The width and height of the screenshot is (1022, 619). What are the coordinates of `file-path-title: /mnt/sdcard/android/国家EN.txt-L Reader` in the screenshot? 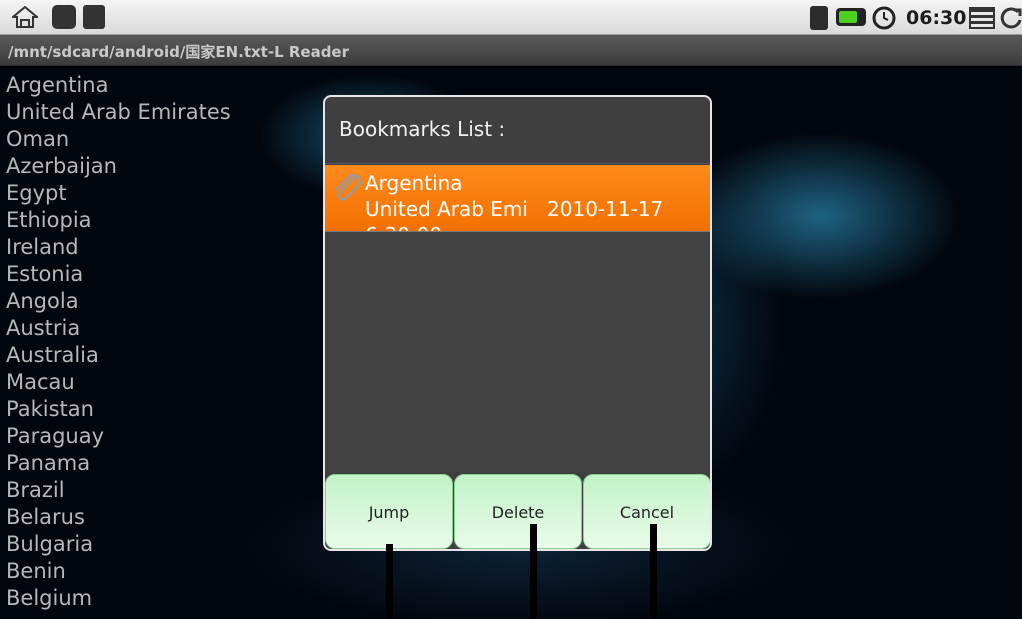 It's located at (179, 52).